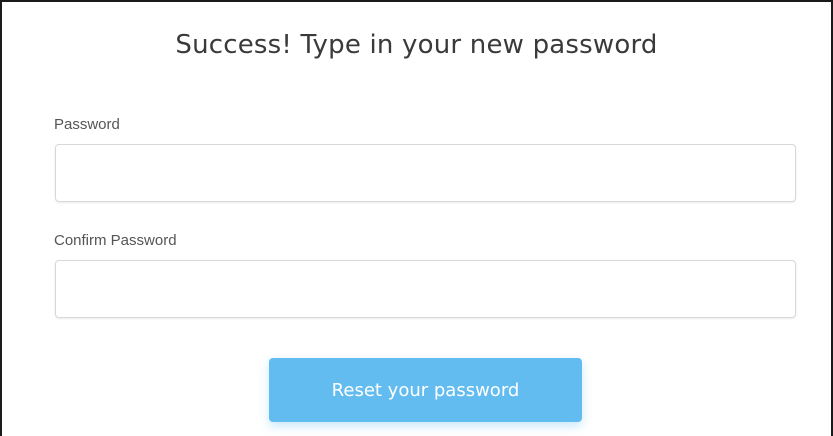 The width and height of the screenshot is (833, 436). I want to click on reset-password-button: Reset your password, so click(425, 390).